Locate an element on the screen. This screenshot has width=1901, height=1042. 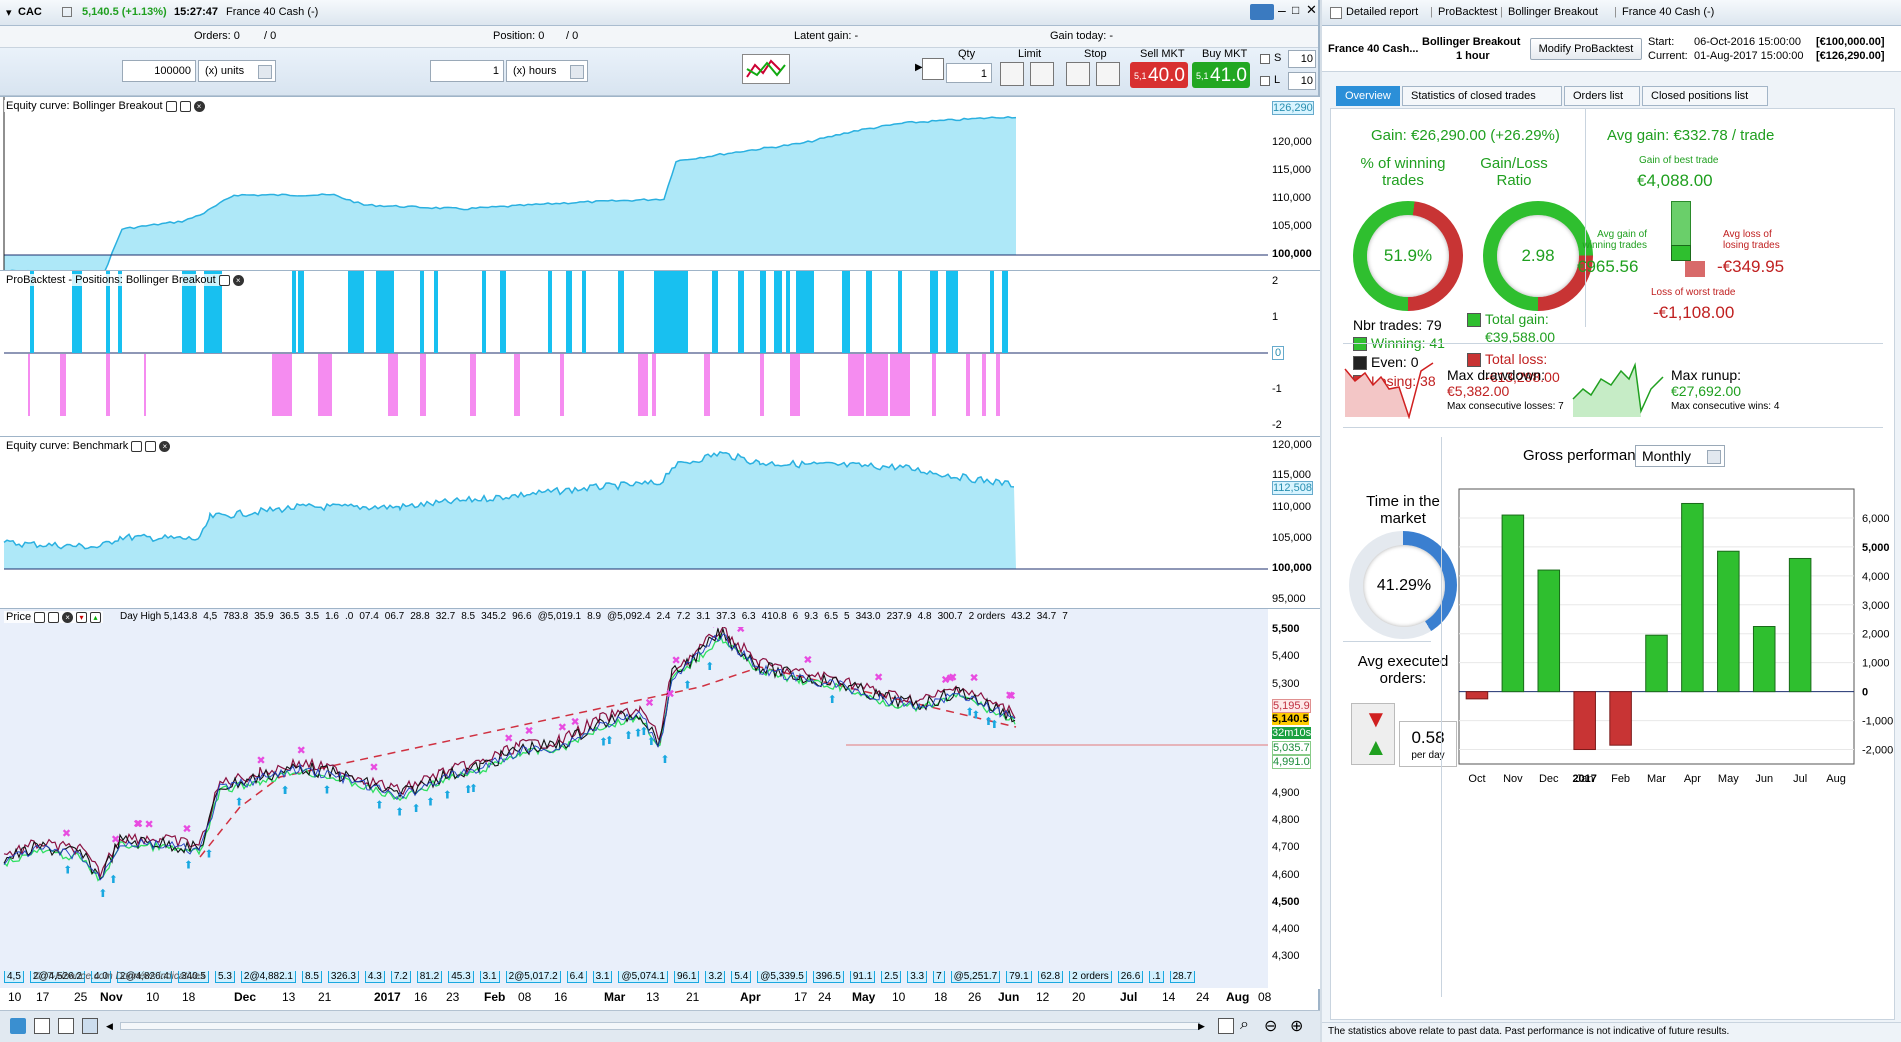
hours-select: (x) hours is located at coordinates (547, 71).